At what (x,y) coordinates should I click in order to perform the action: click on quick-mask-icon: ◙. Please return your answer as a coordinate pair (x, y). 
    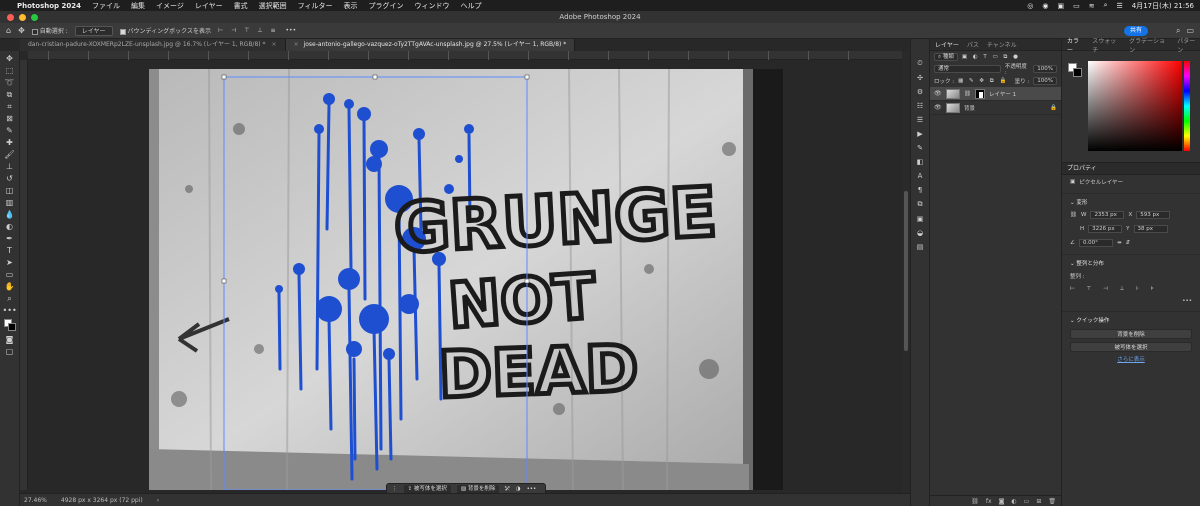
    Looking at the image, I should click on (10, 339).